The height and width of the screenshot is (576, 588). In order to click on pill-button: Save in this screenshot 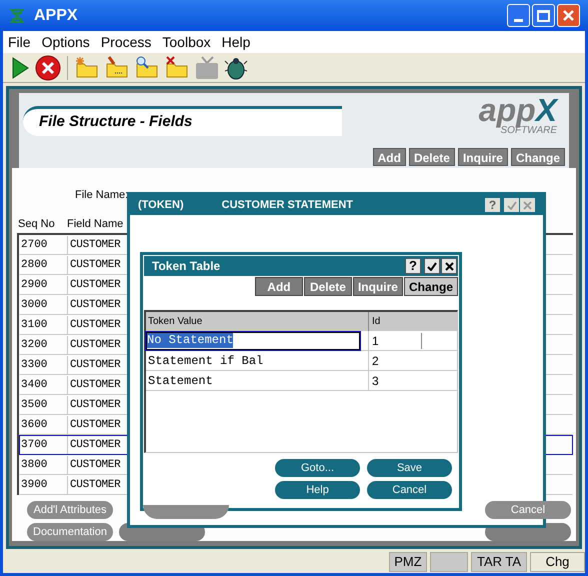, I will do `click(409, 468)`.